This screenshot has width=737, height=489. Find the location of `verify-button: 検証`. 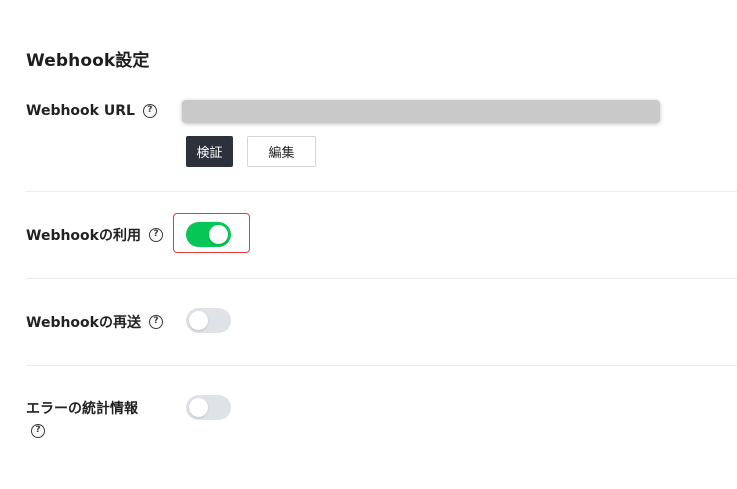

verify-button: 検証 is located at coordinates (209, 151).